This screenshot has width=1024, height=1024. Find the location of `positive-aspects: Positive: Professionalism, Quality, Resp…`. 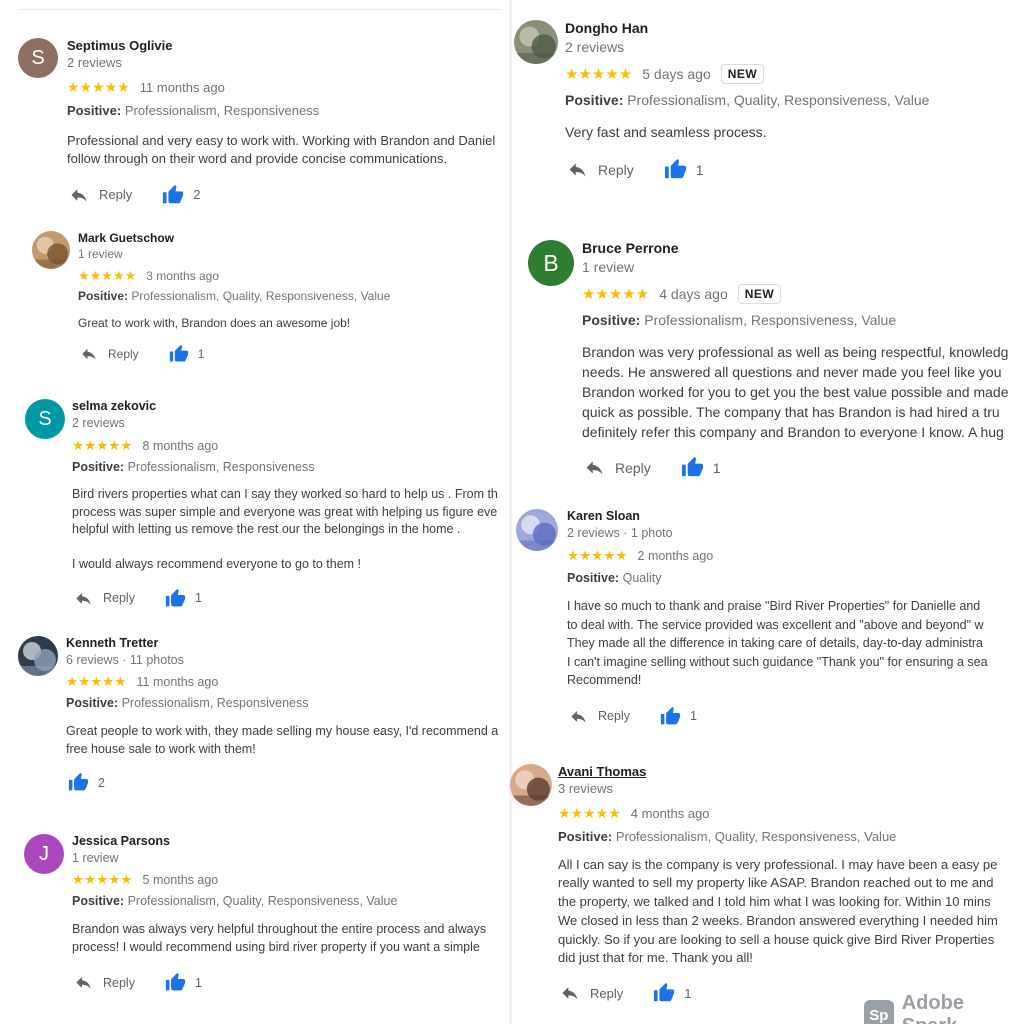

positive-aspects: Positive: Professionalism, Quality, Resp… is located at coordinates (790, 100).